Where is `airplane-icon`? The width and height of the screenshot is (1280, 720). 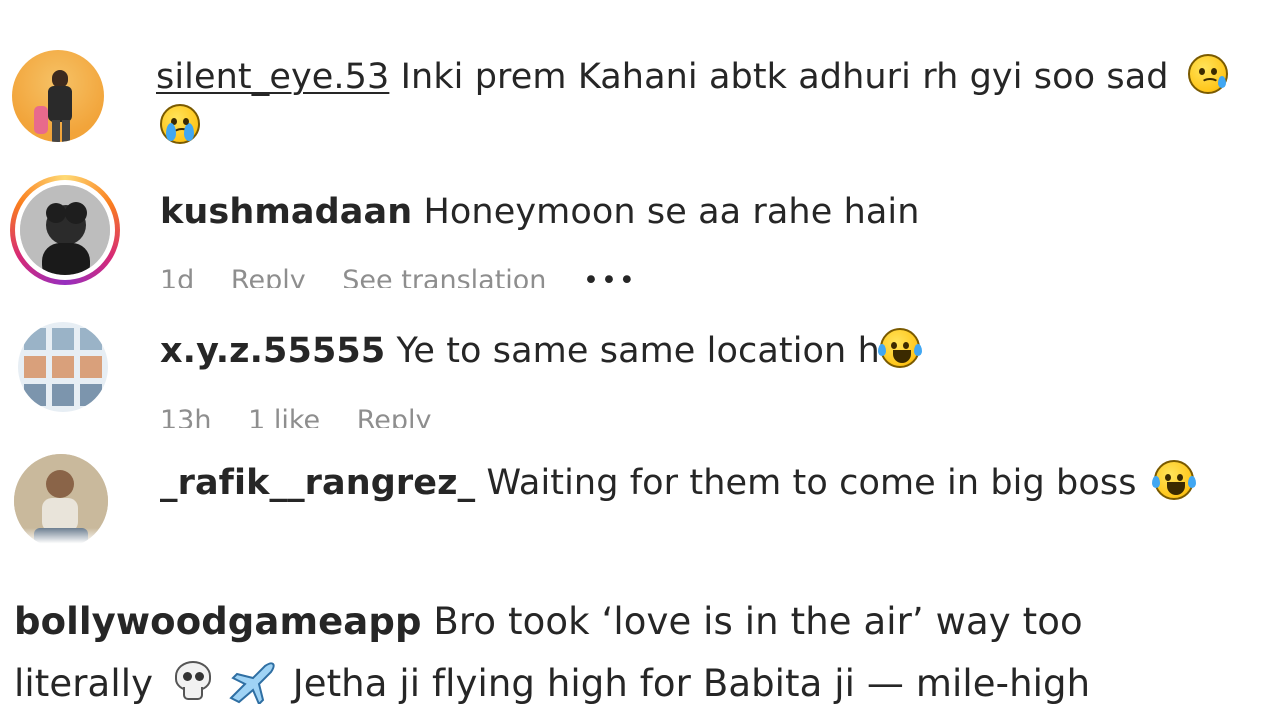 airplane-icon is located at coordinates (252, 683).